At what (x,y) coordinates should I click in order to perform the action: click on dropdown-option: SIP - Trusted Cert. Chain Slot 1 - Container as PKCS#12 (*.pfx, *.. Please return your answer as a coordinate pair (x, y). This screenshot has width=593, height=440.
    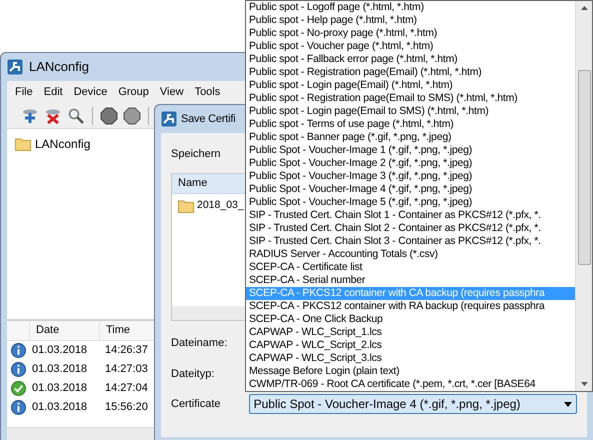
    Looking at the image, I should click on (410, 215).